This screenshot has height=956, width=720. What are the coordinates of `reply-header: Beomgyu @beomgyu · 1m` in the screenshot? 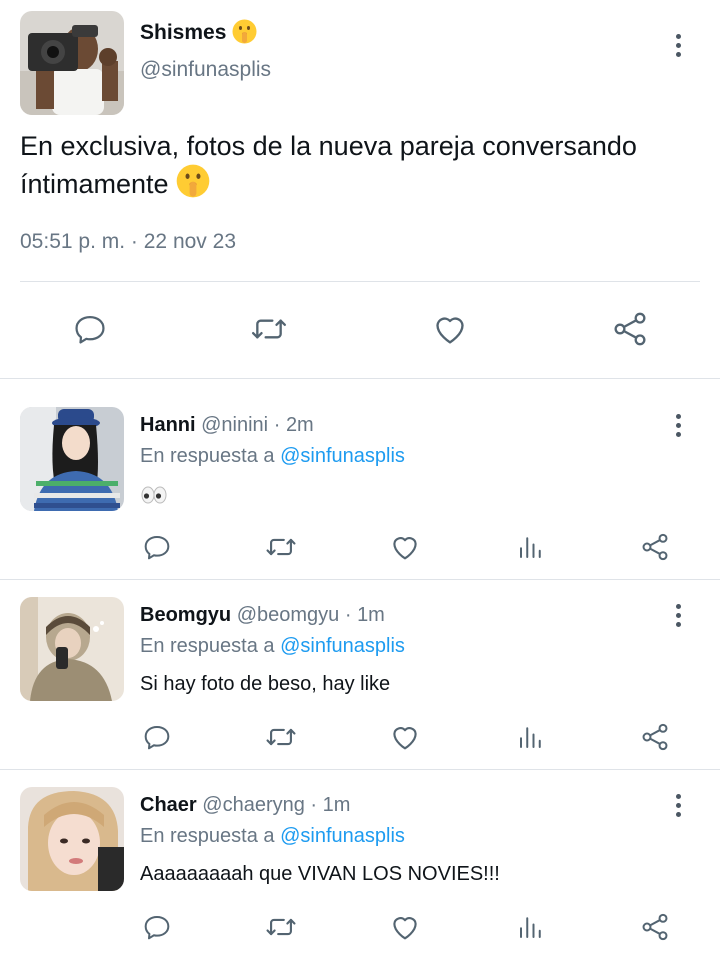 It's located at (262, 615).